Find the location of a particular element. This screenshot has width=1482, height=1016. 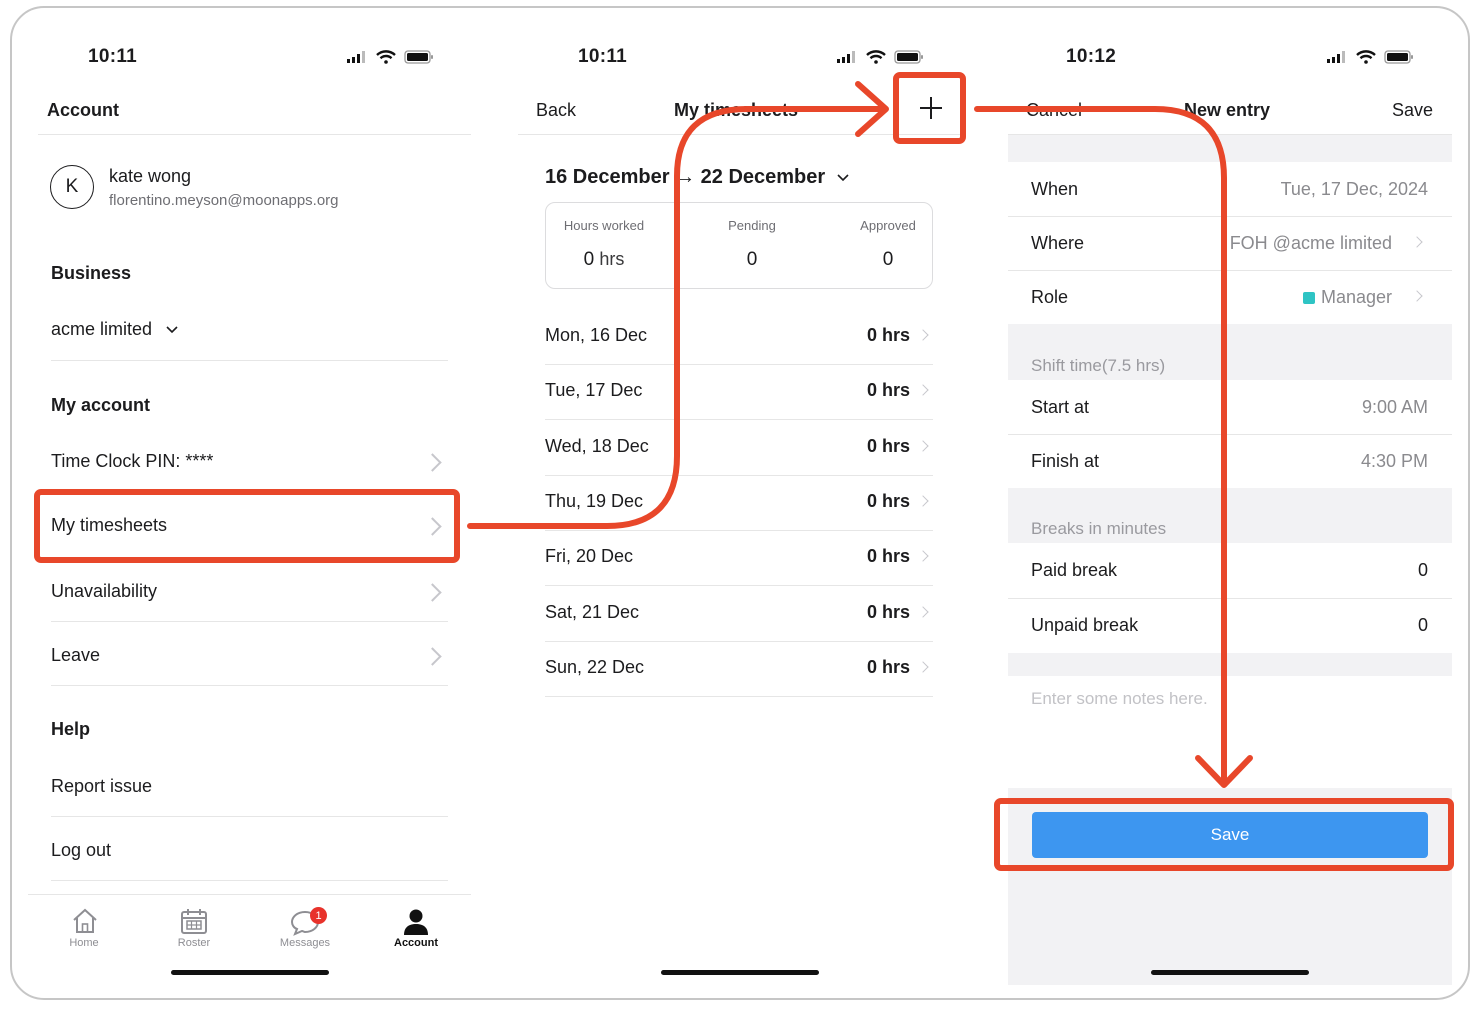

arrow-path-to-save is located at coordinates (1100, 444).